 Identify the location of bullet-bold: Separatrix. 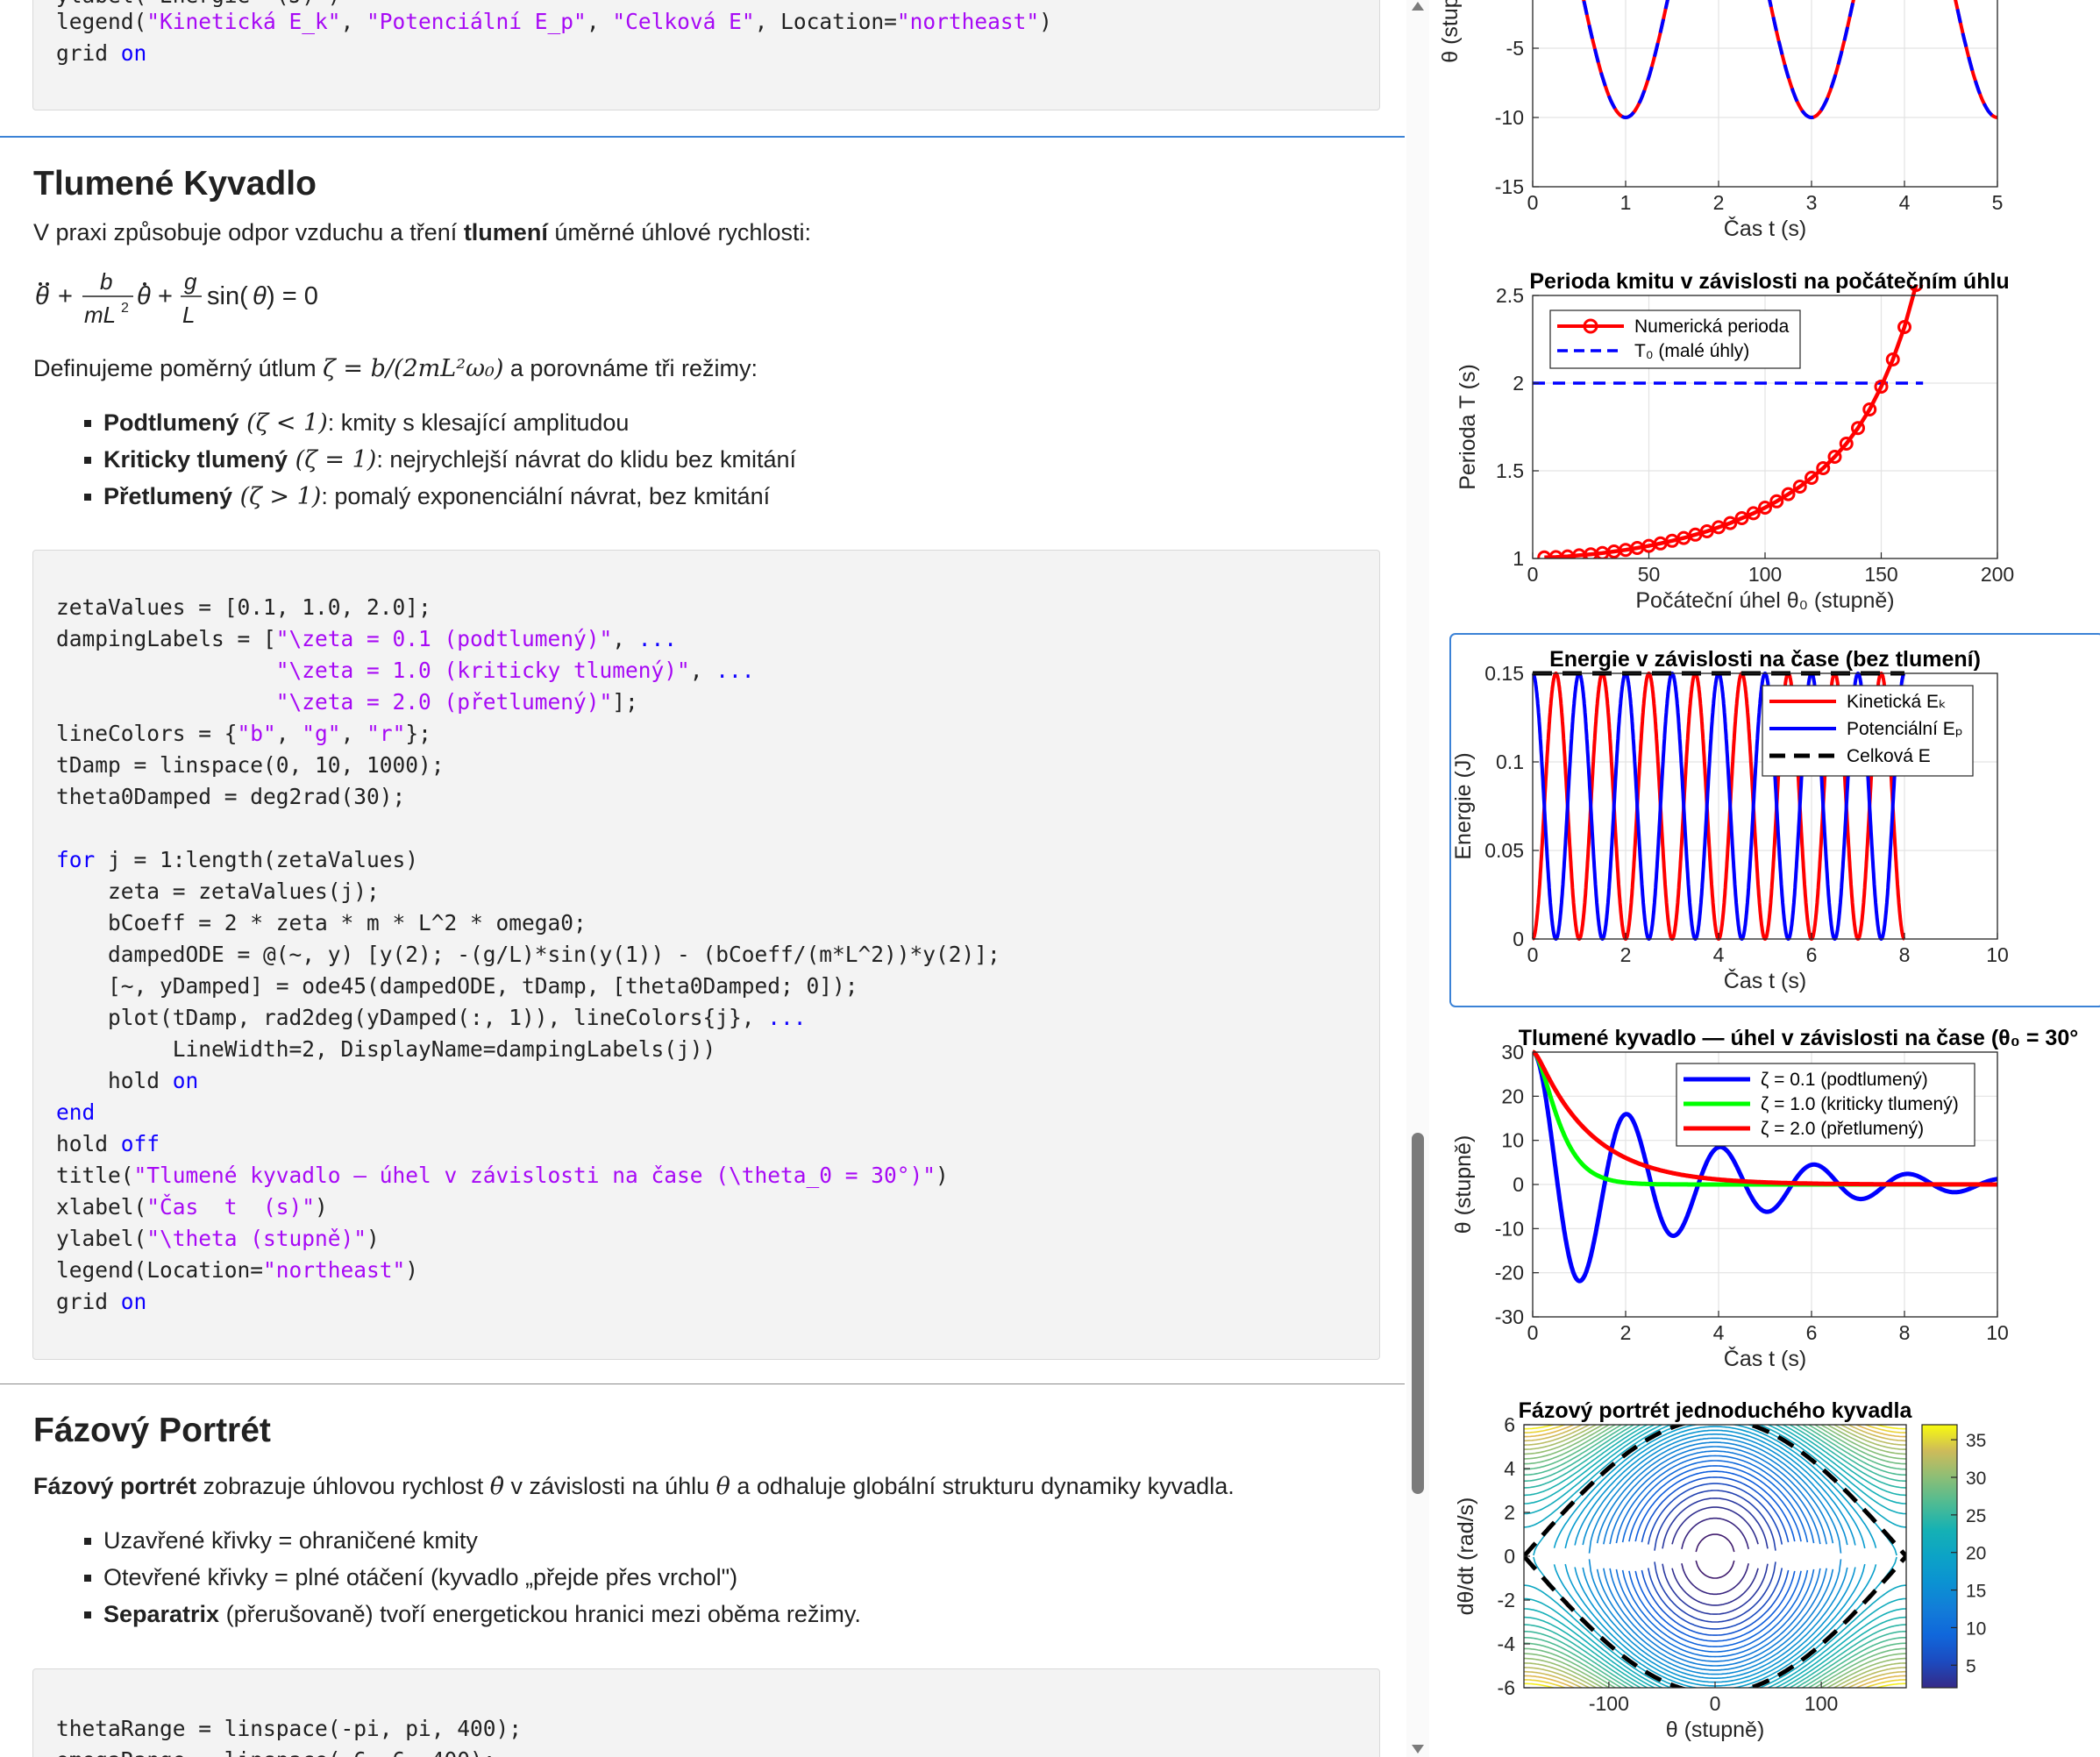
(161, 1614).